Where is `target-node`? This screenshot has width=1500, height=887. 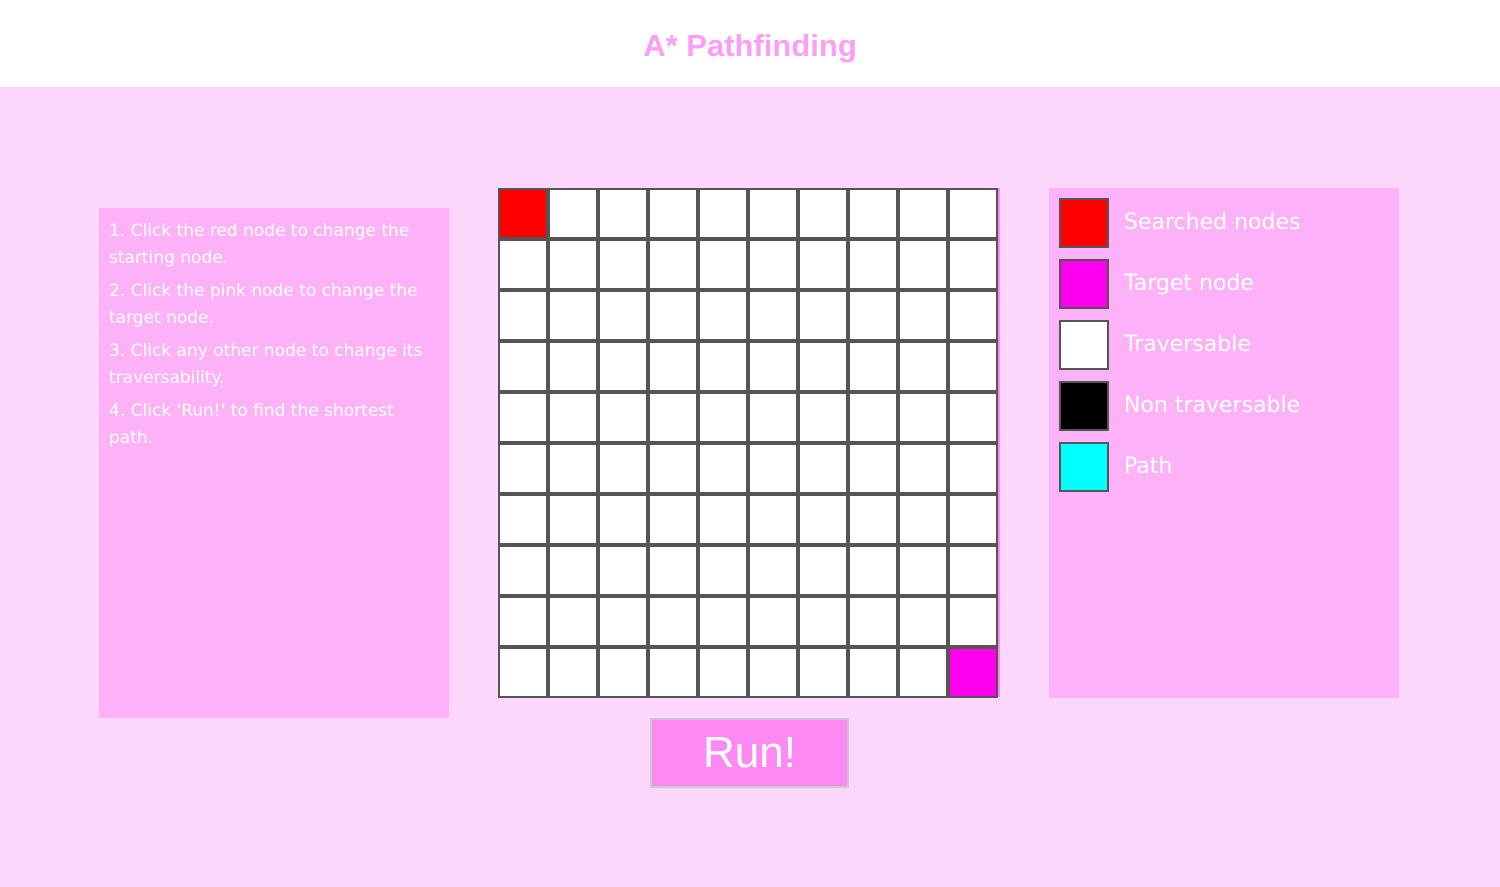
target-node is located at coordinates (973, 672).